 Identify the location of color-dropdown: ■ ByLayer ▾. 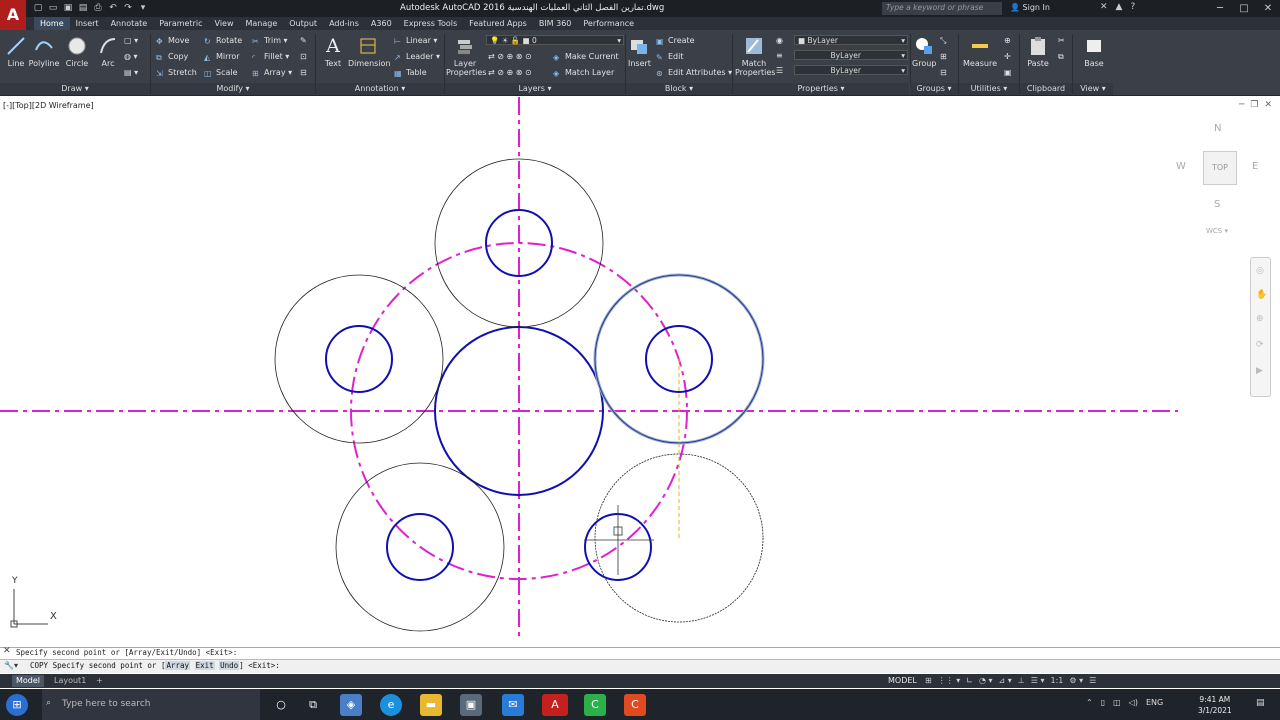
(851, 40).